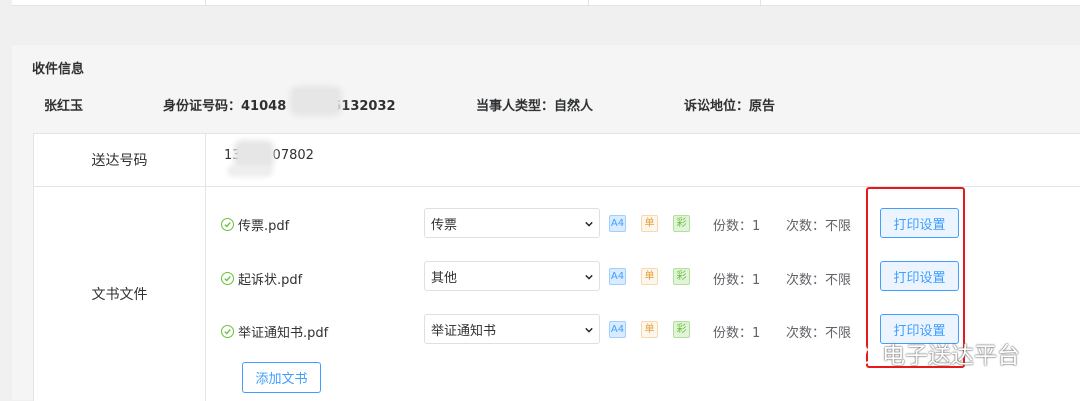  Describe the element at coordinates (120, 160) in the screenshot. I see `delivery-number-label: 送达号码` at that location.